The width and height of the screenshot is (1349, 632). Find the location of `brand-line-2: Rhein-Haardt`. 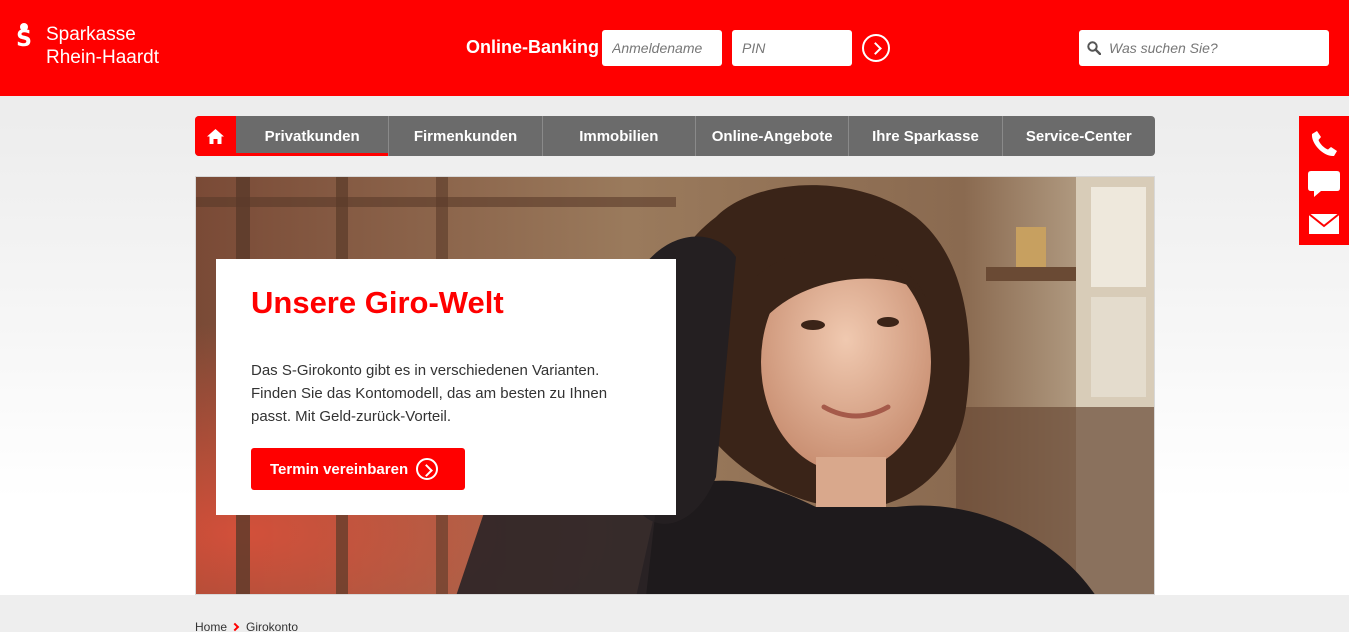

brand-line-2: Rhein-Haardt is located at coordinates (102, 57).